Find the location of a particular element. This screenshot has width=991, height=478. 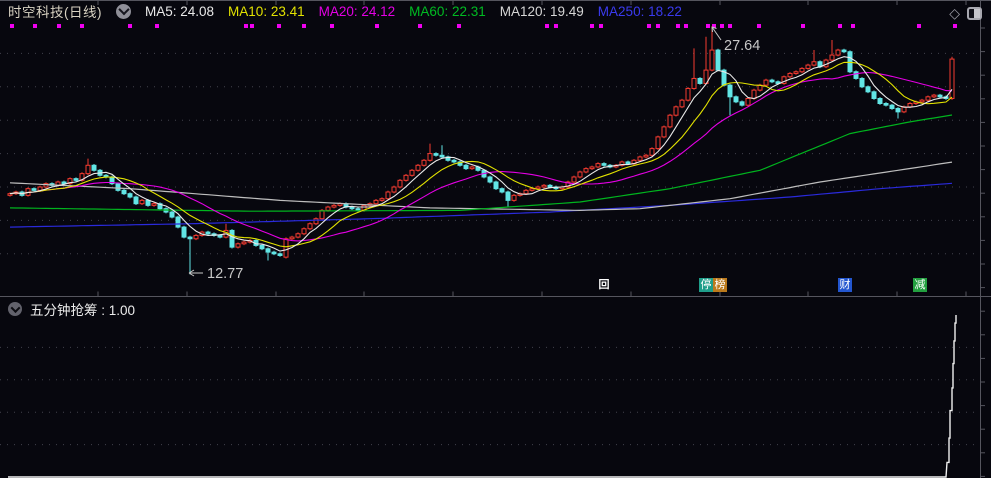

sub-panel-header: 五分钟抢筹 : 1.00 is located at coordinates (72, 309).